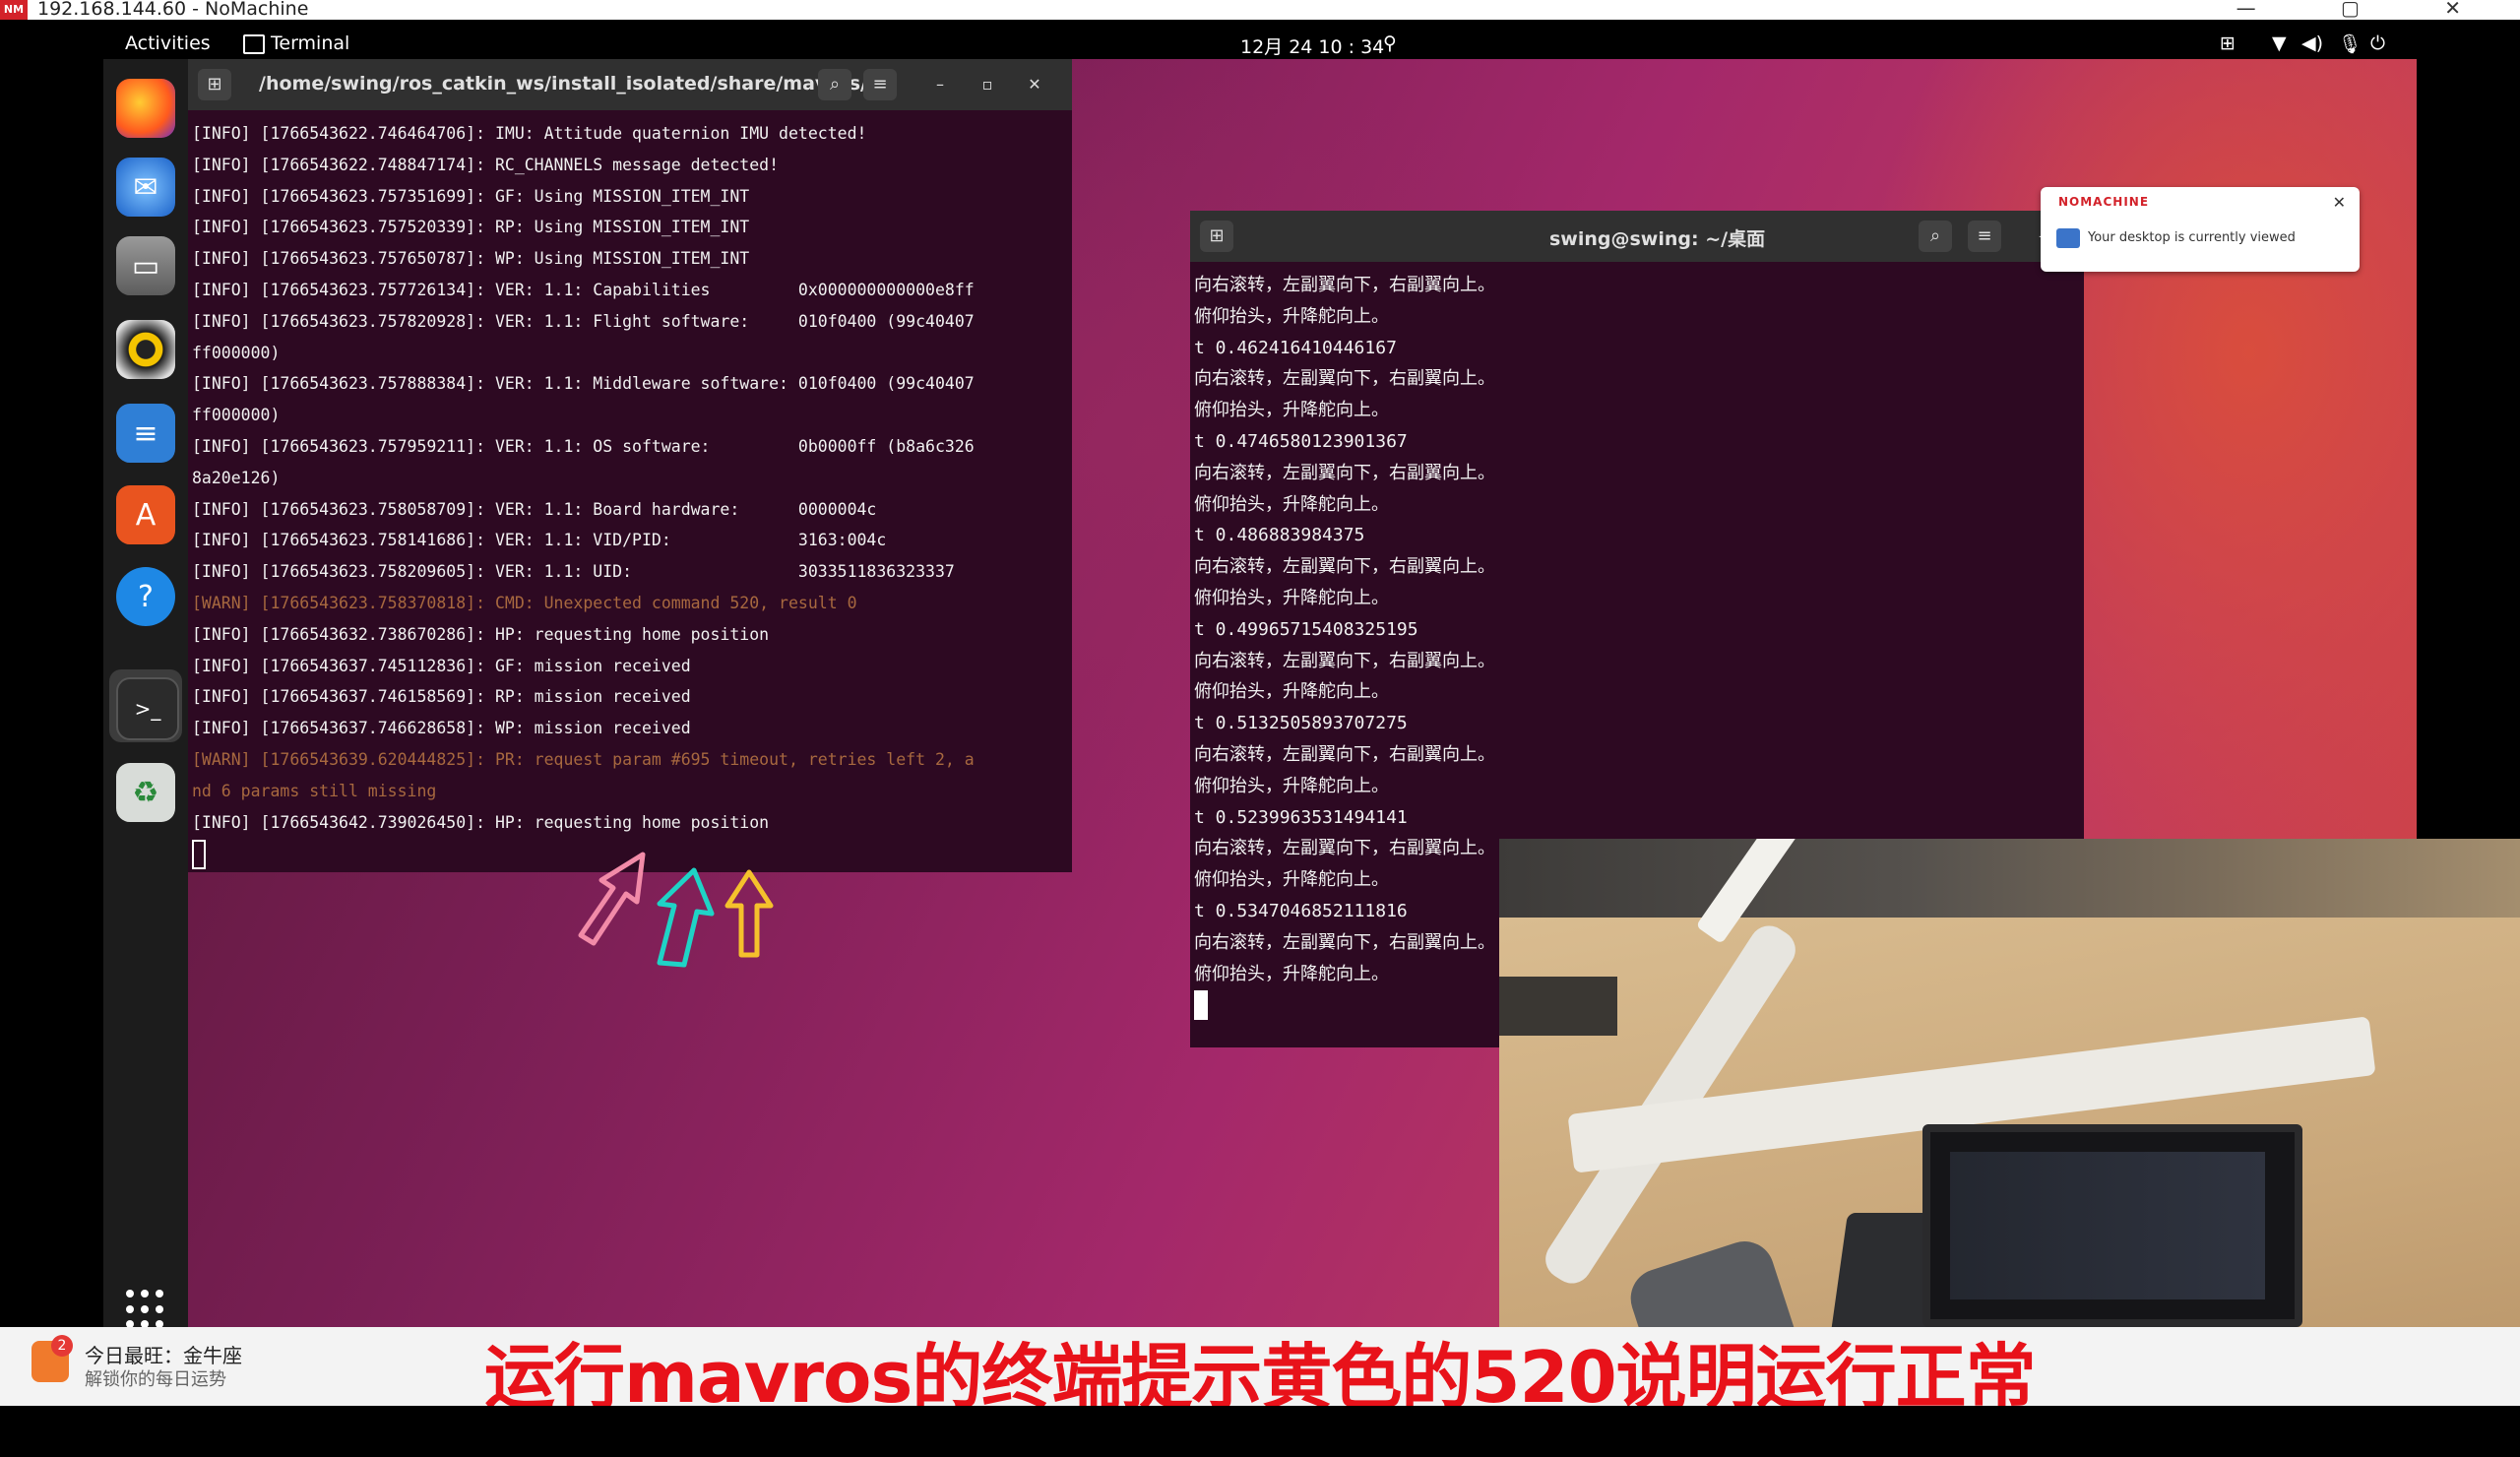 The image size is (2520, 1457). I want to click on writer-icon: ≡, so click(145, 433).